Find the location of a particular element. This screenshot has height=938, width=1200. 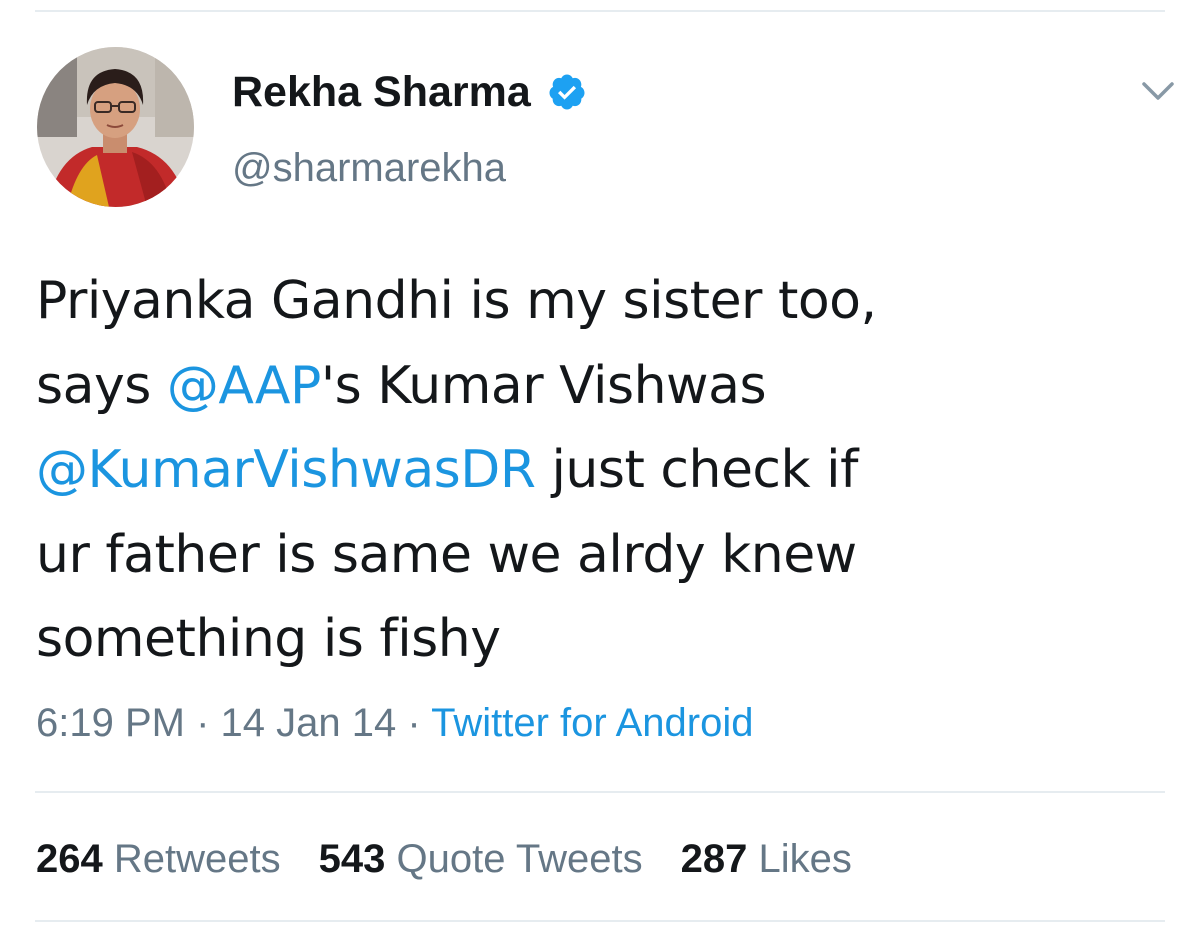

likes-stat: 287 Likes is located at coordinates (766, 859).